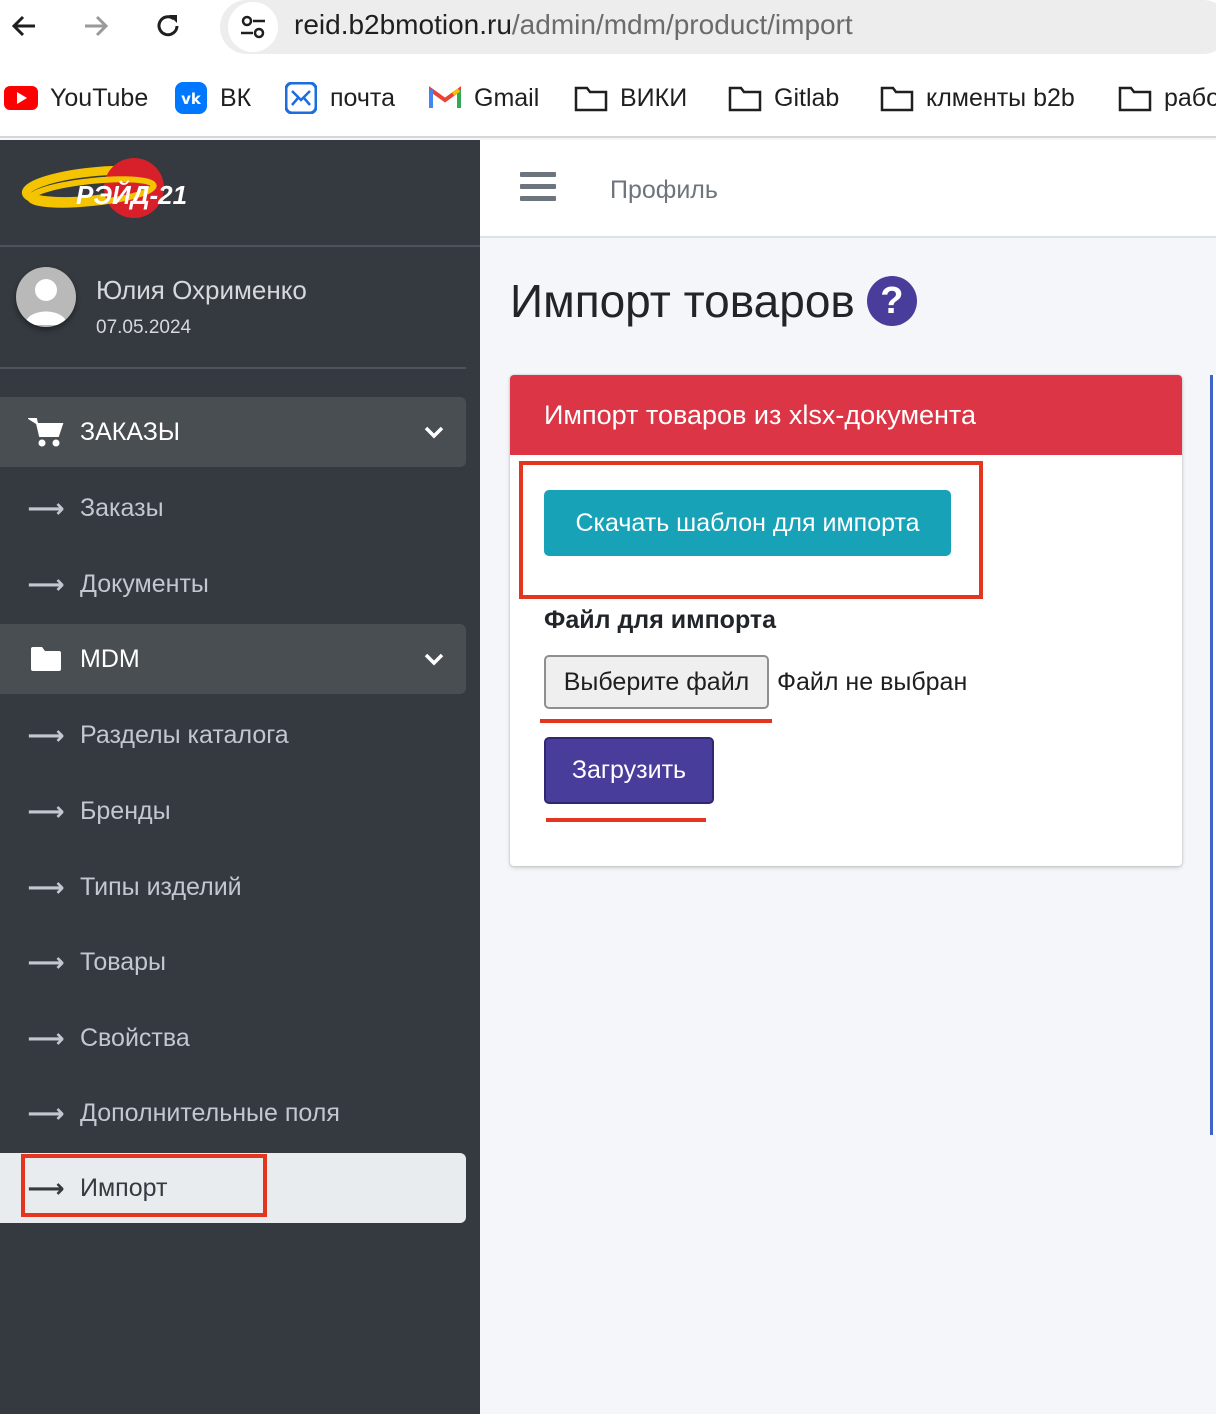  I want to click on bookmark-label: Gmail, so click(507, 97).